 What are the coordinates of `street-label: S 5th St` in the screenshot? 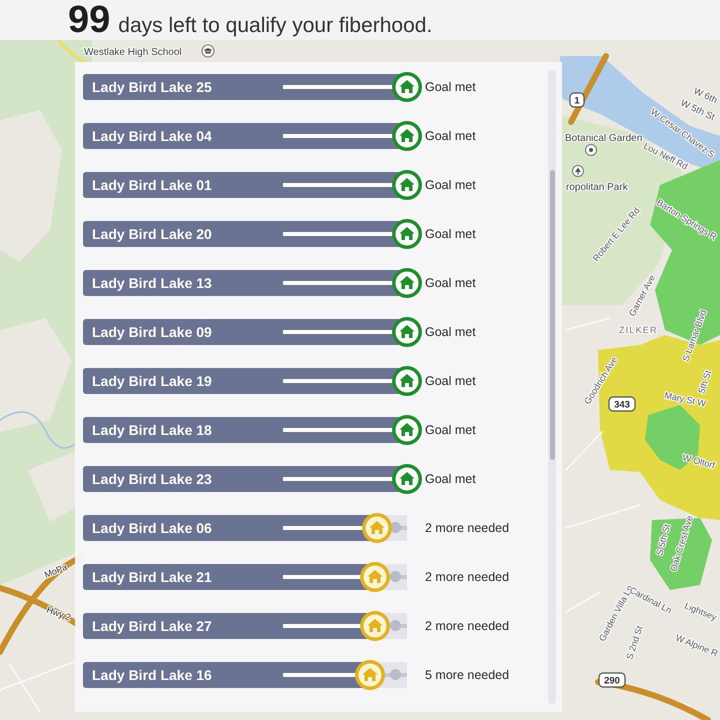 It's located at (663, 540).